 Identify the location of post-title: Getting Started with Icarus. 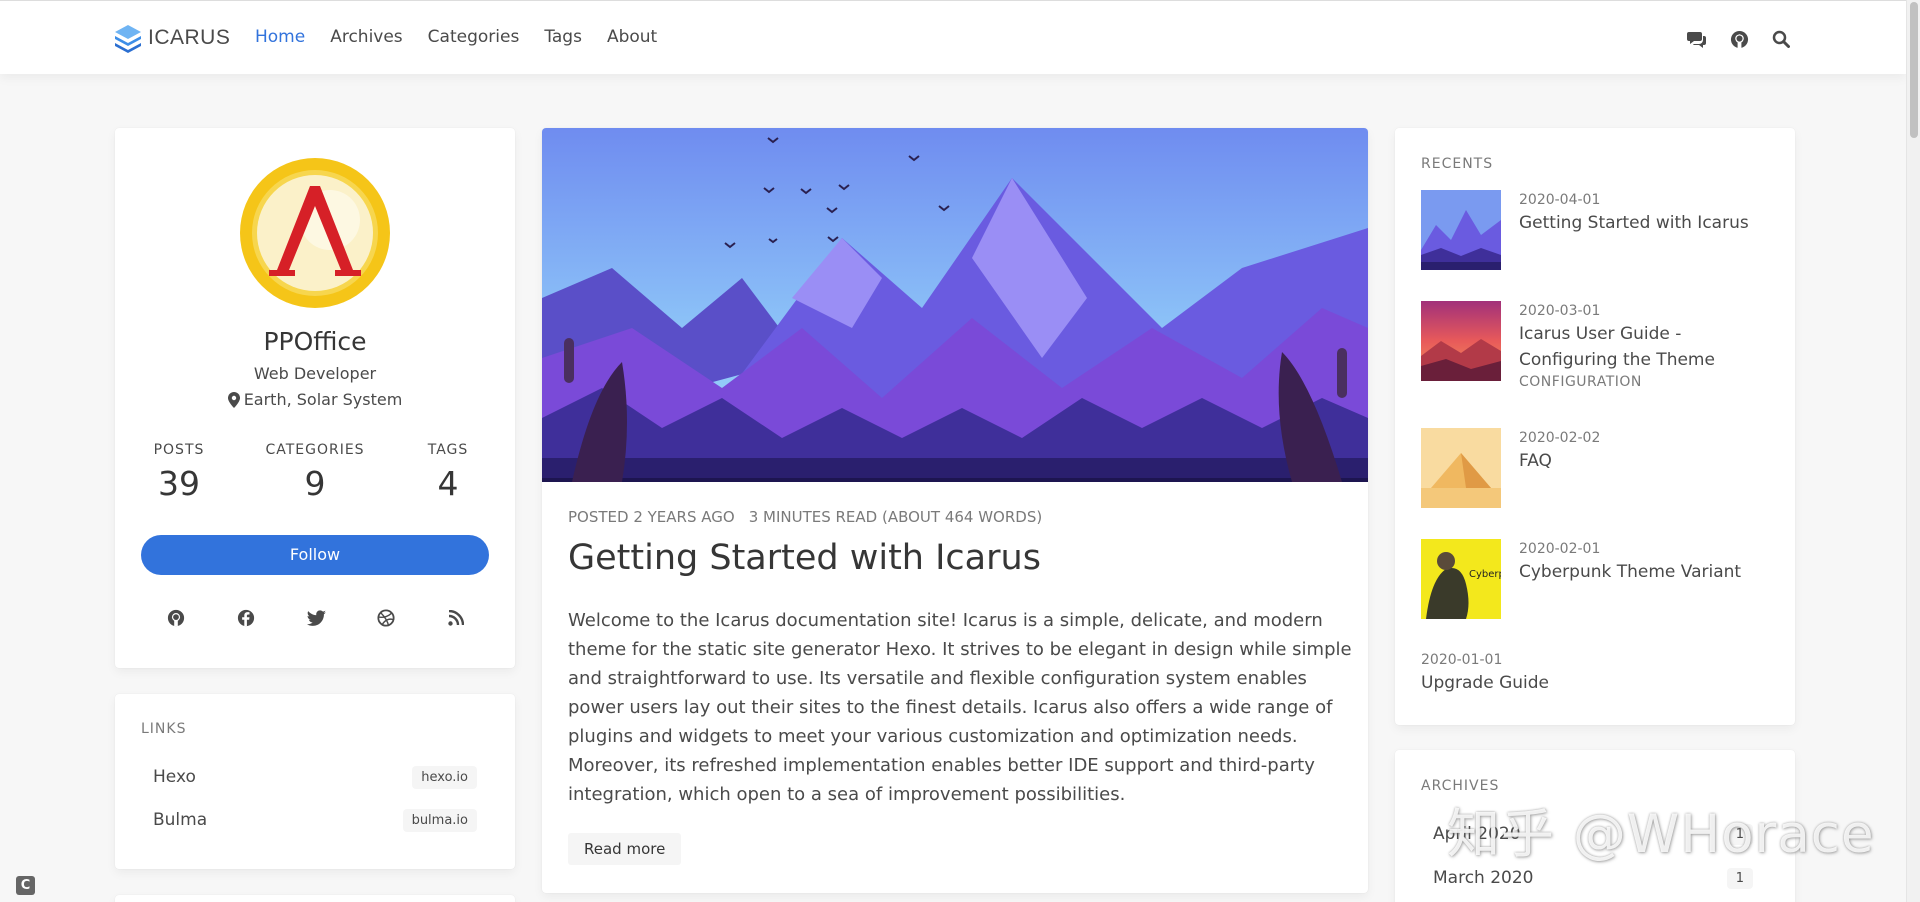
(804, 558).